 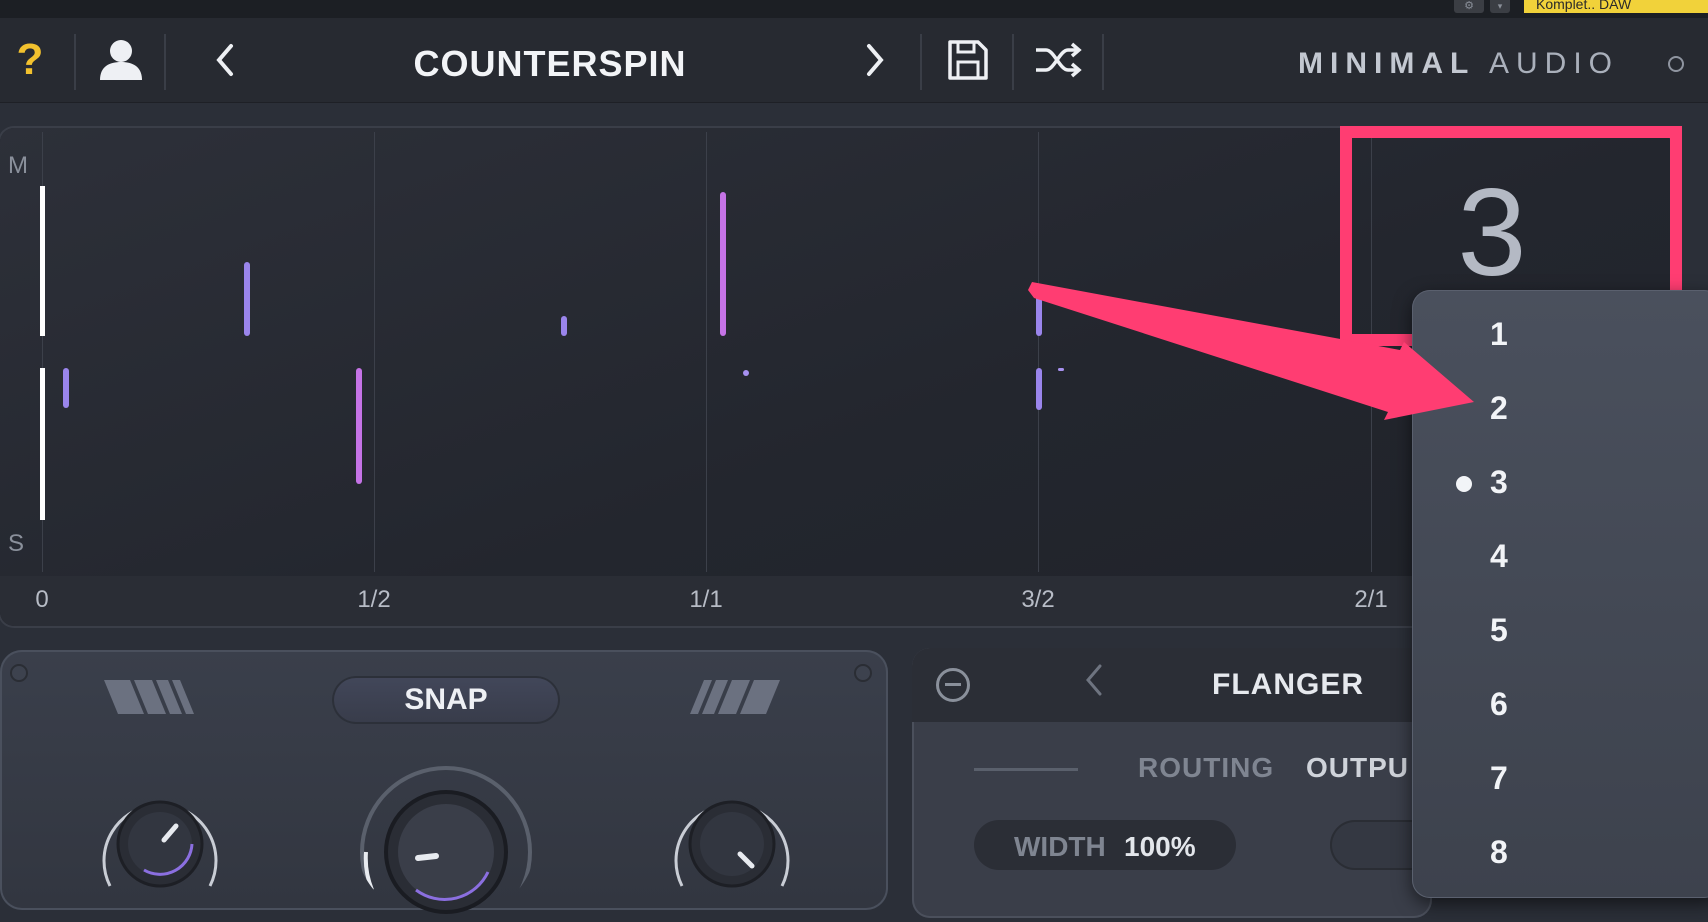 I want to click on dropdown-option: 5, so click(x=1560, y=631).